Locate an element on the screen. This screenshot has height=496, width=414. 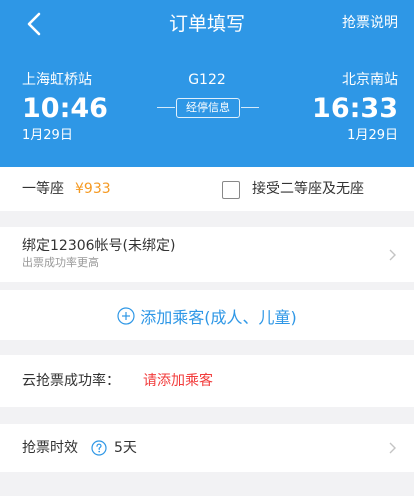
departure-time: 10:46 is located at coordinates (65, 108).